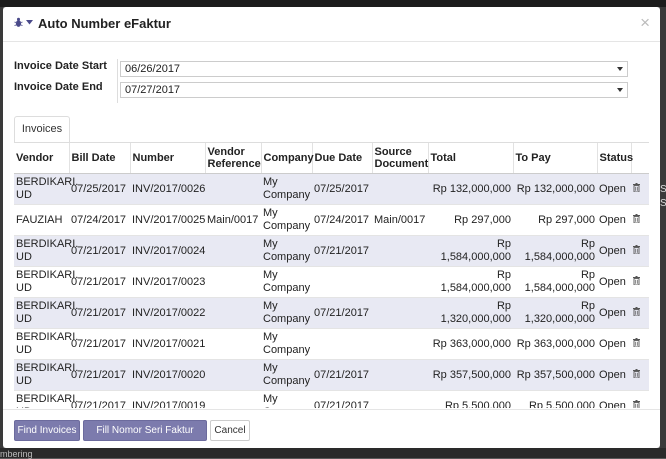  I want to click on cell-to-pay: Rp 1,320,000,000, so click(555, 313).